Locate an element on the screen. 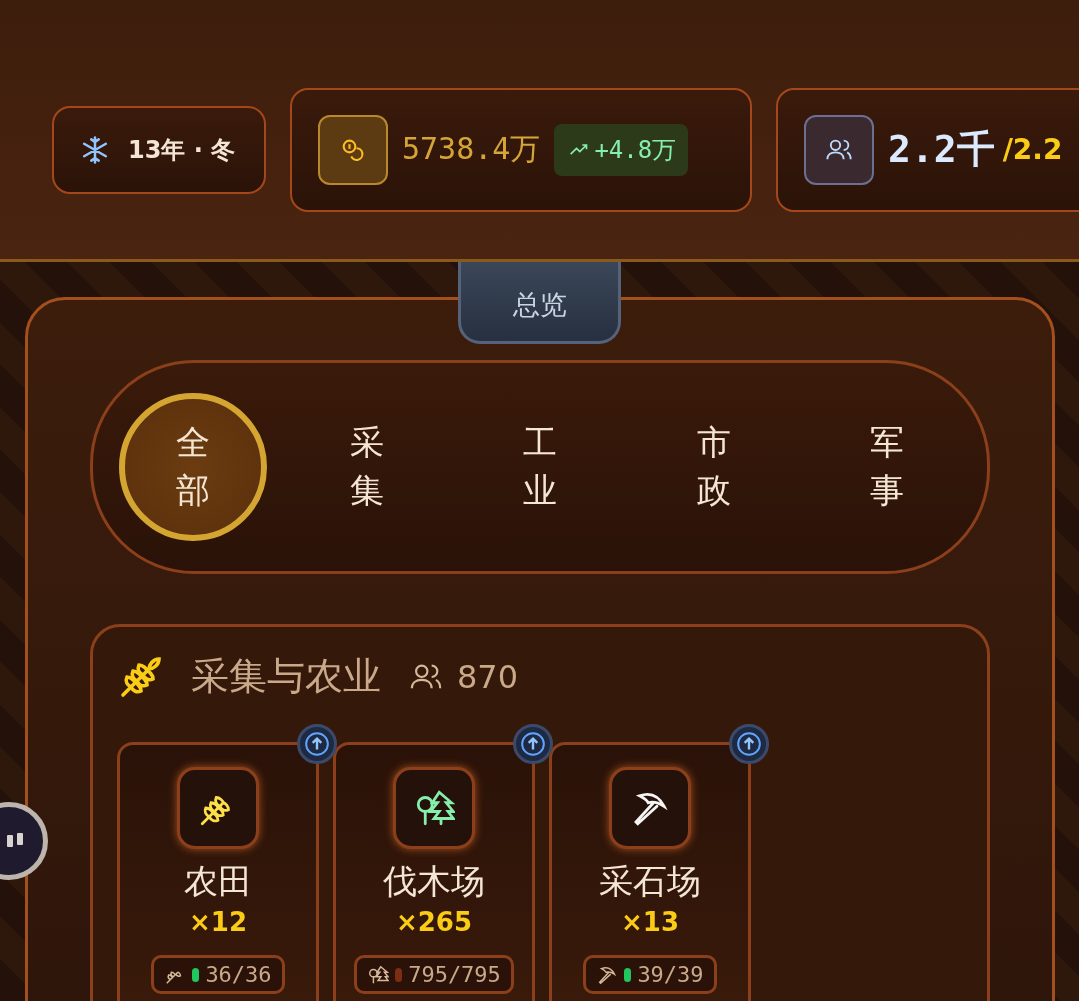  money-amount: 5738.4万 is located at coordinates (471, 149).